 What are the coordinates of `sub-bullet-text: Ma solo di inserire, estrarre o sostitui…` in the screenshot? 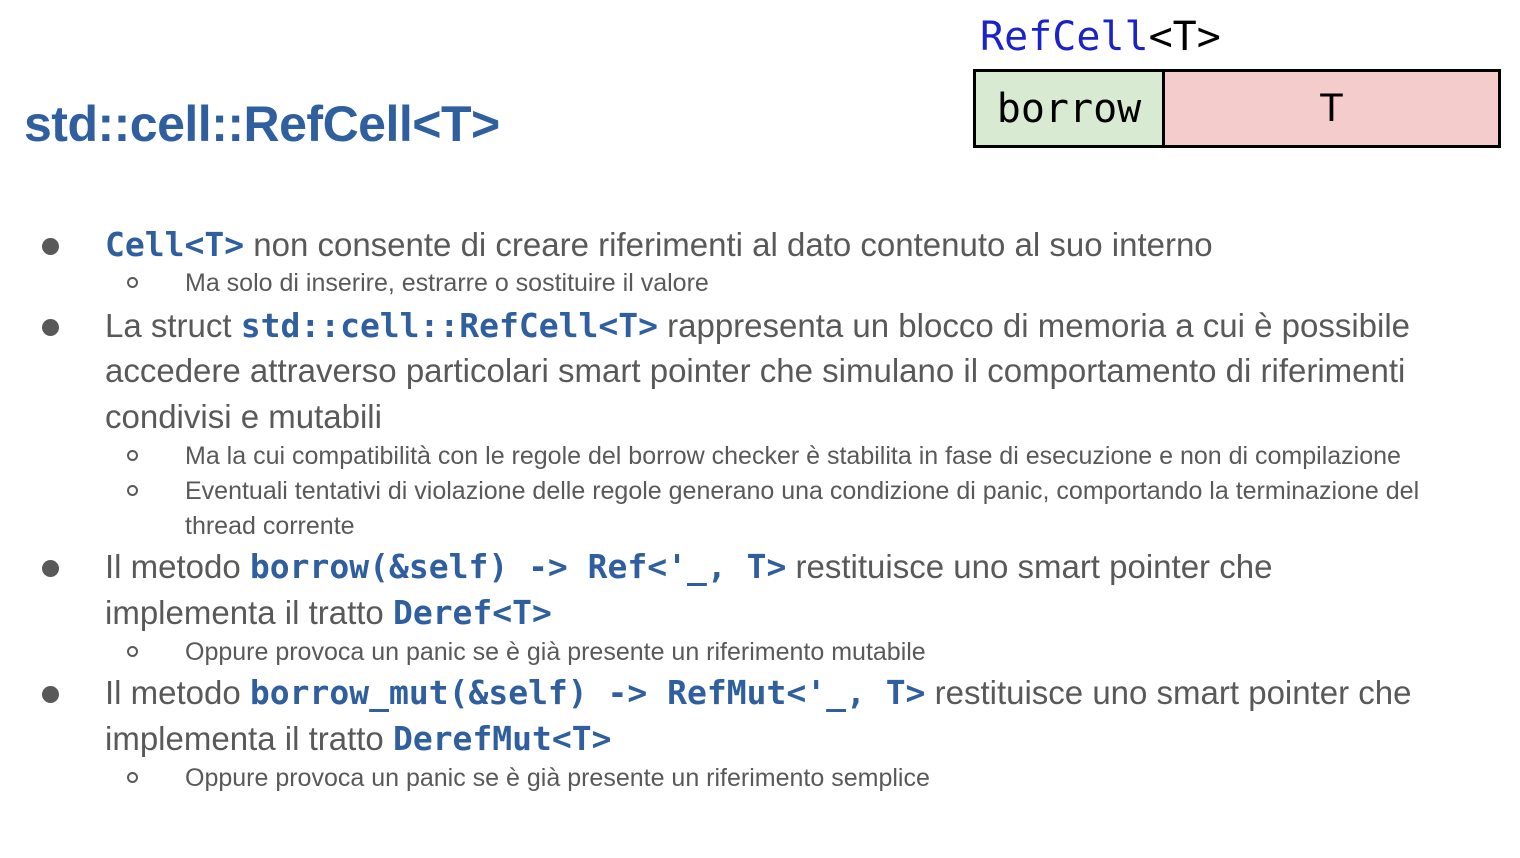 It's located at (447, 282).